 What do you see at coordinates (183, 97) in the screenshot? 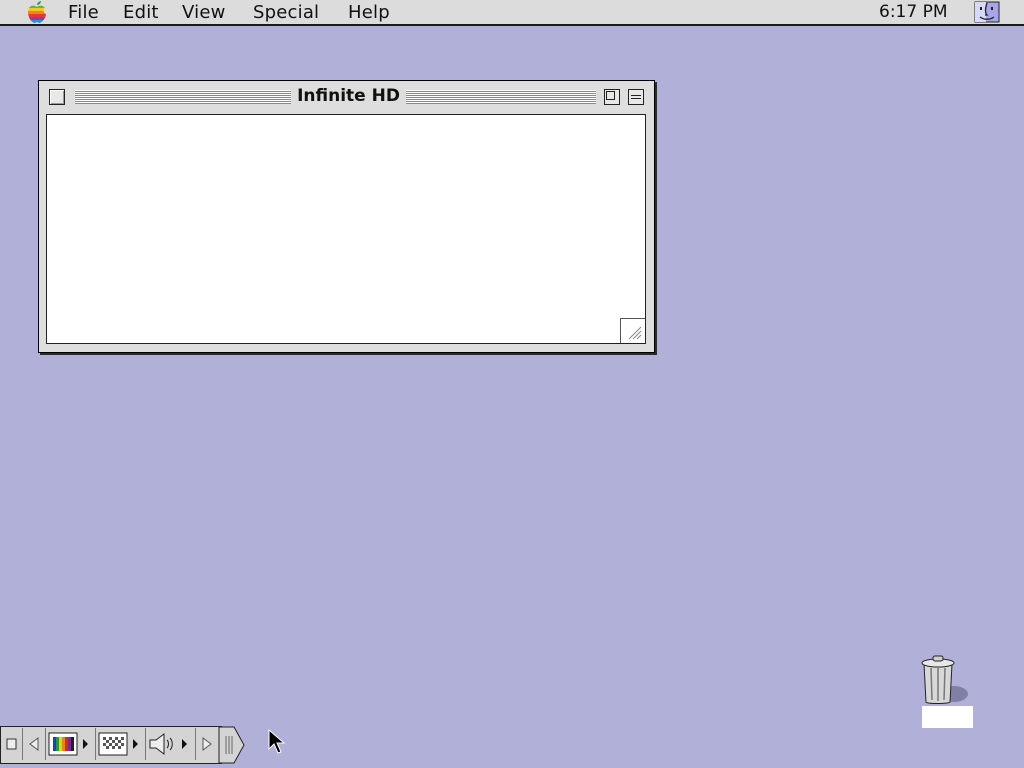
I see `title-bar-stripes-left` at bounding box center [183, 97].